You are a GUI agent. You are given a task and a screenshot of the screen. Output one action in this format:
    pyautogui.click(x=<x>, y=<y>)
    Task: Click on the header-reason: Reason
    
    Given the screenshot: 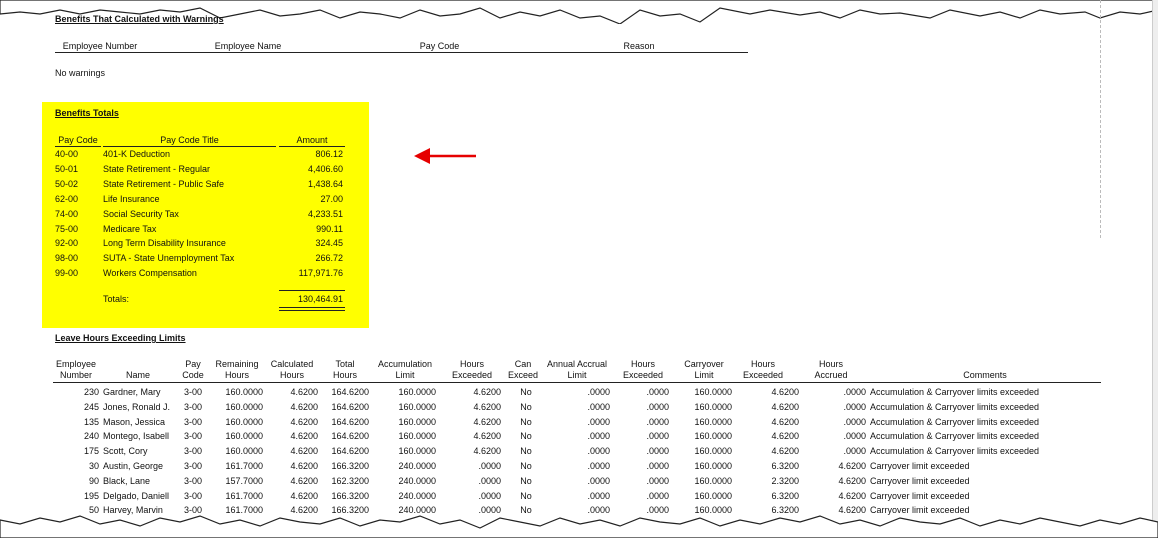 What is the action you would take?
    pyautogui.click(x=639, y=46)
    